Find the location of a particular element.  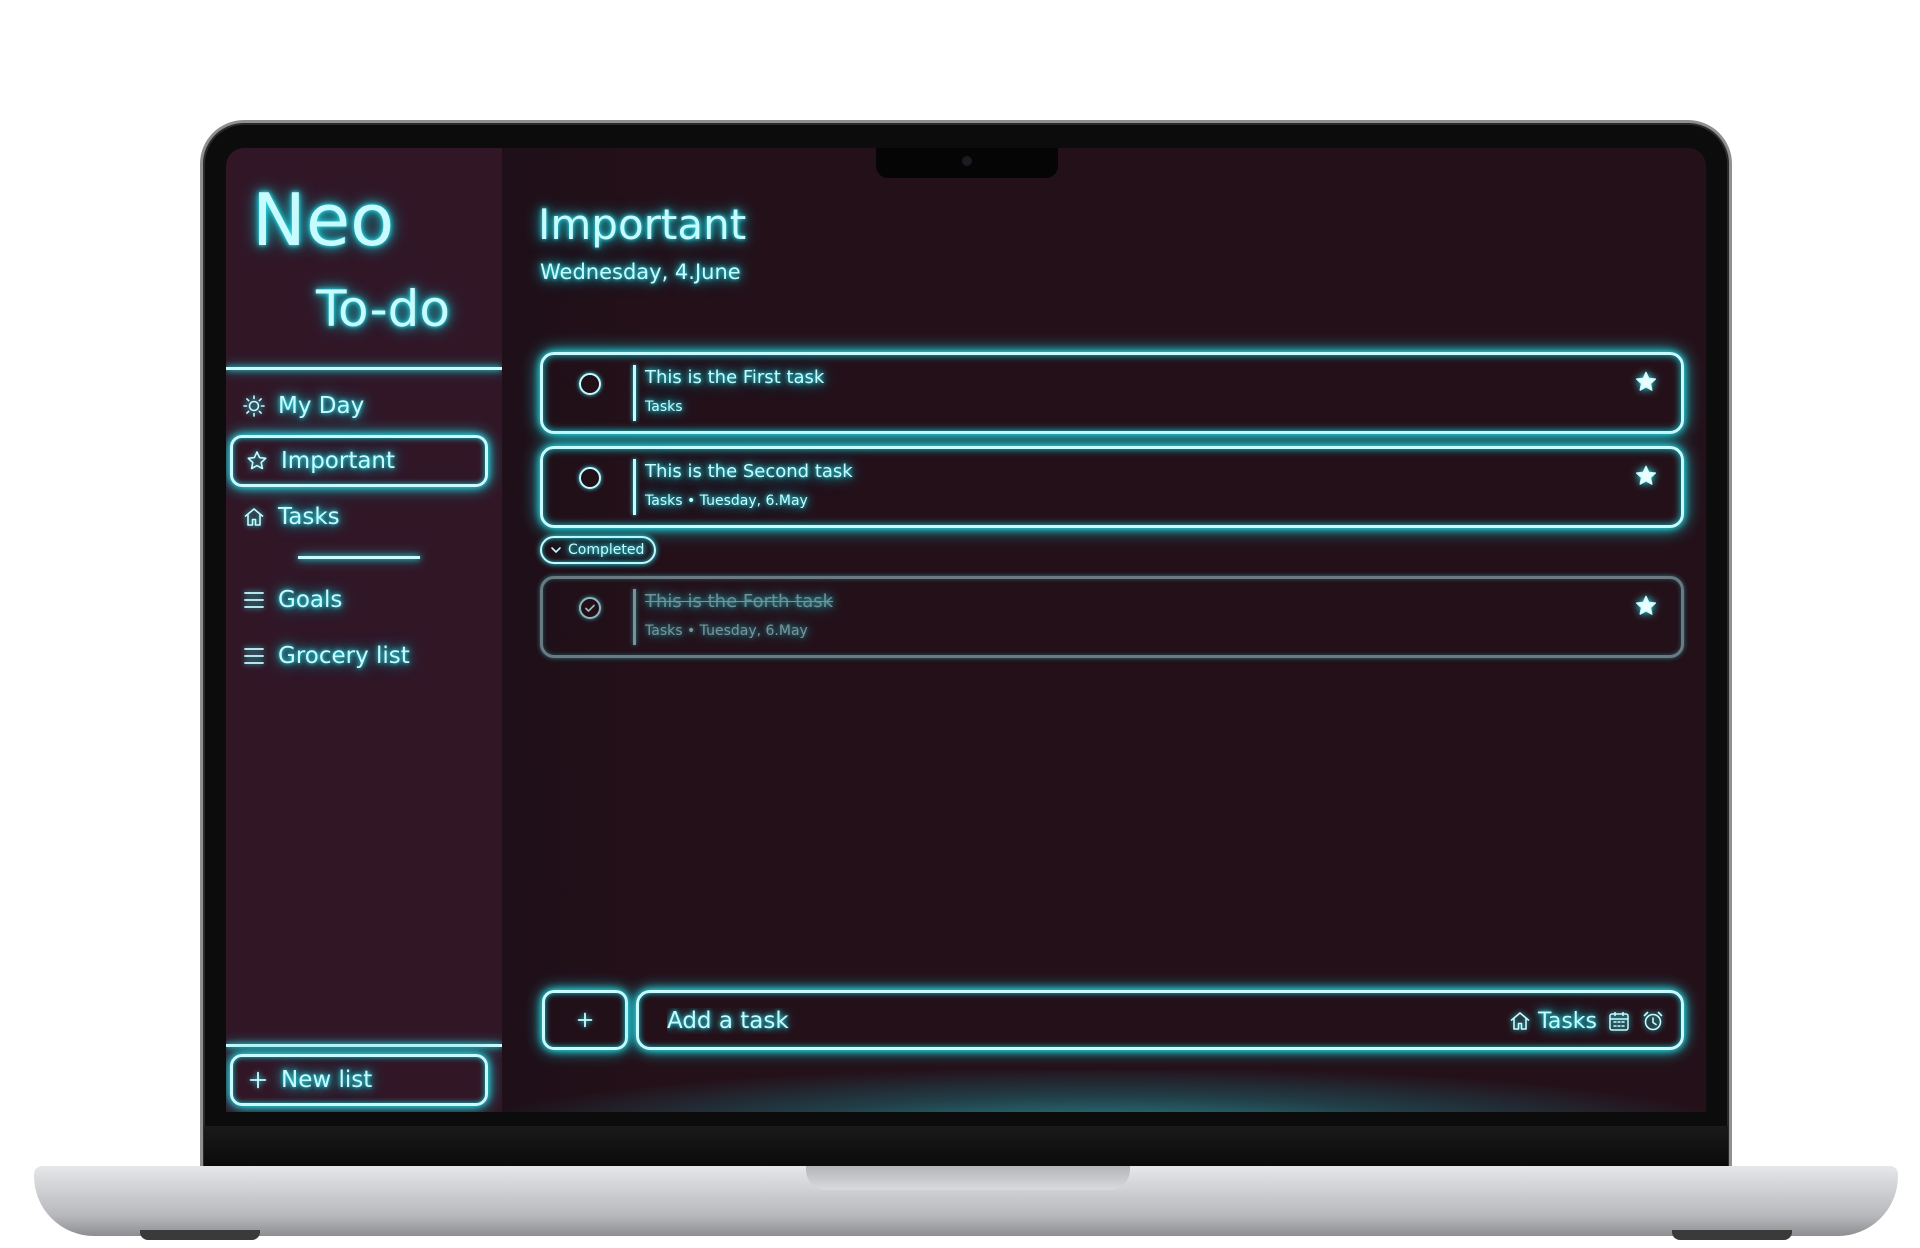

calendar-icon is located at coordinates (1619, 1021).